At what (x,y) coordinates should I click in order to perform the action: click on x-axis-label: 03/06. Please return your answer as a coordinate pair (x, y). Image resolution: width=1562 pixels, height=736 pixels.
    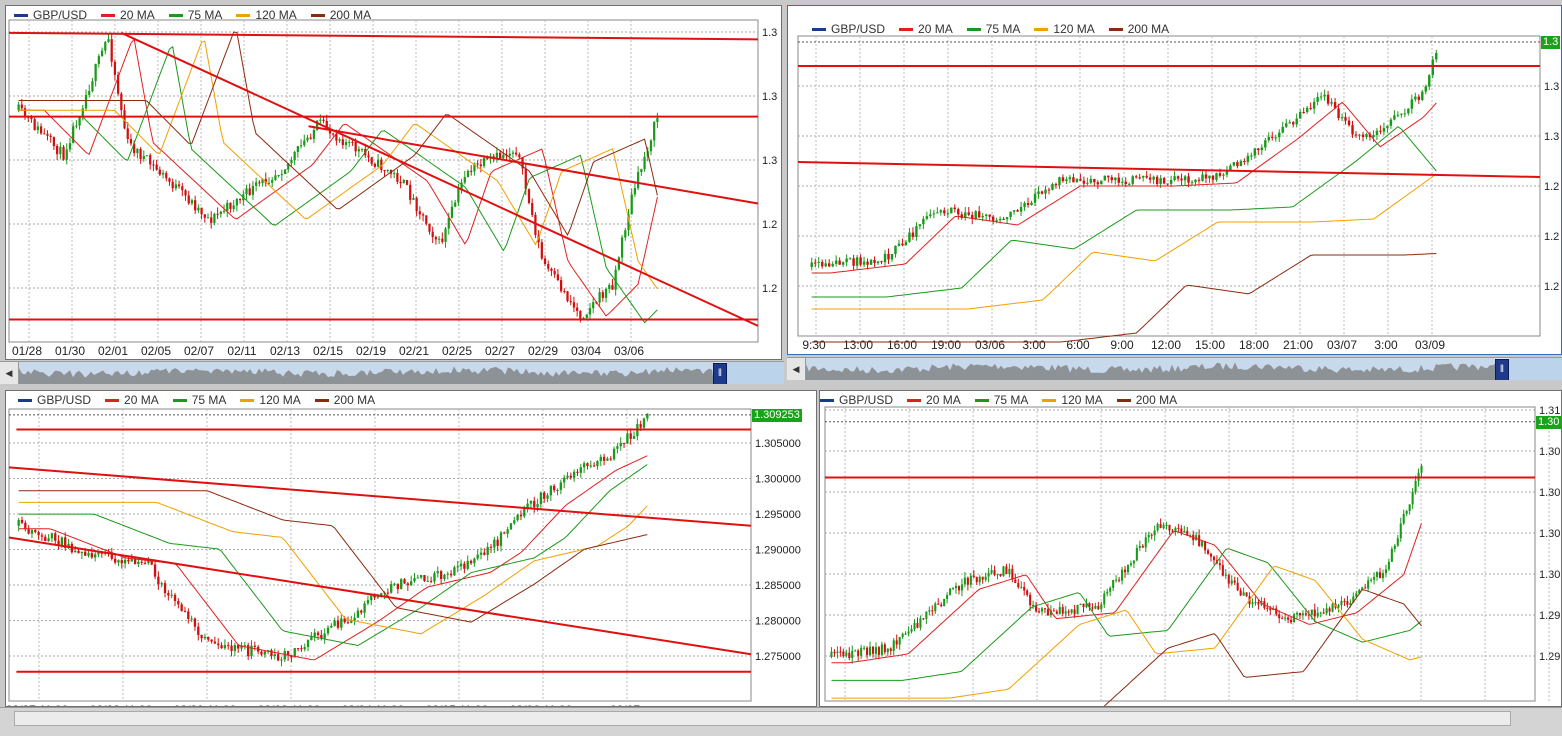
    Looking at the image, I should click on (629, 351).